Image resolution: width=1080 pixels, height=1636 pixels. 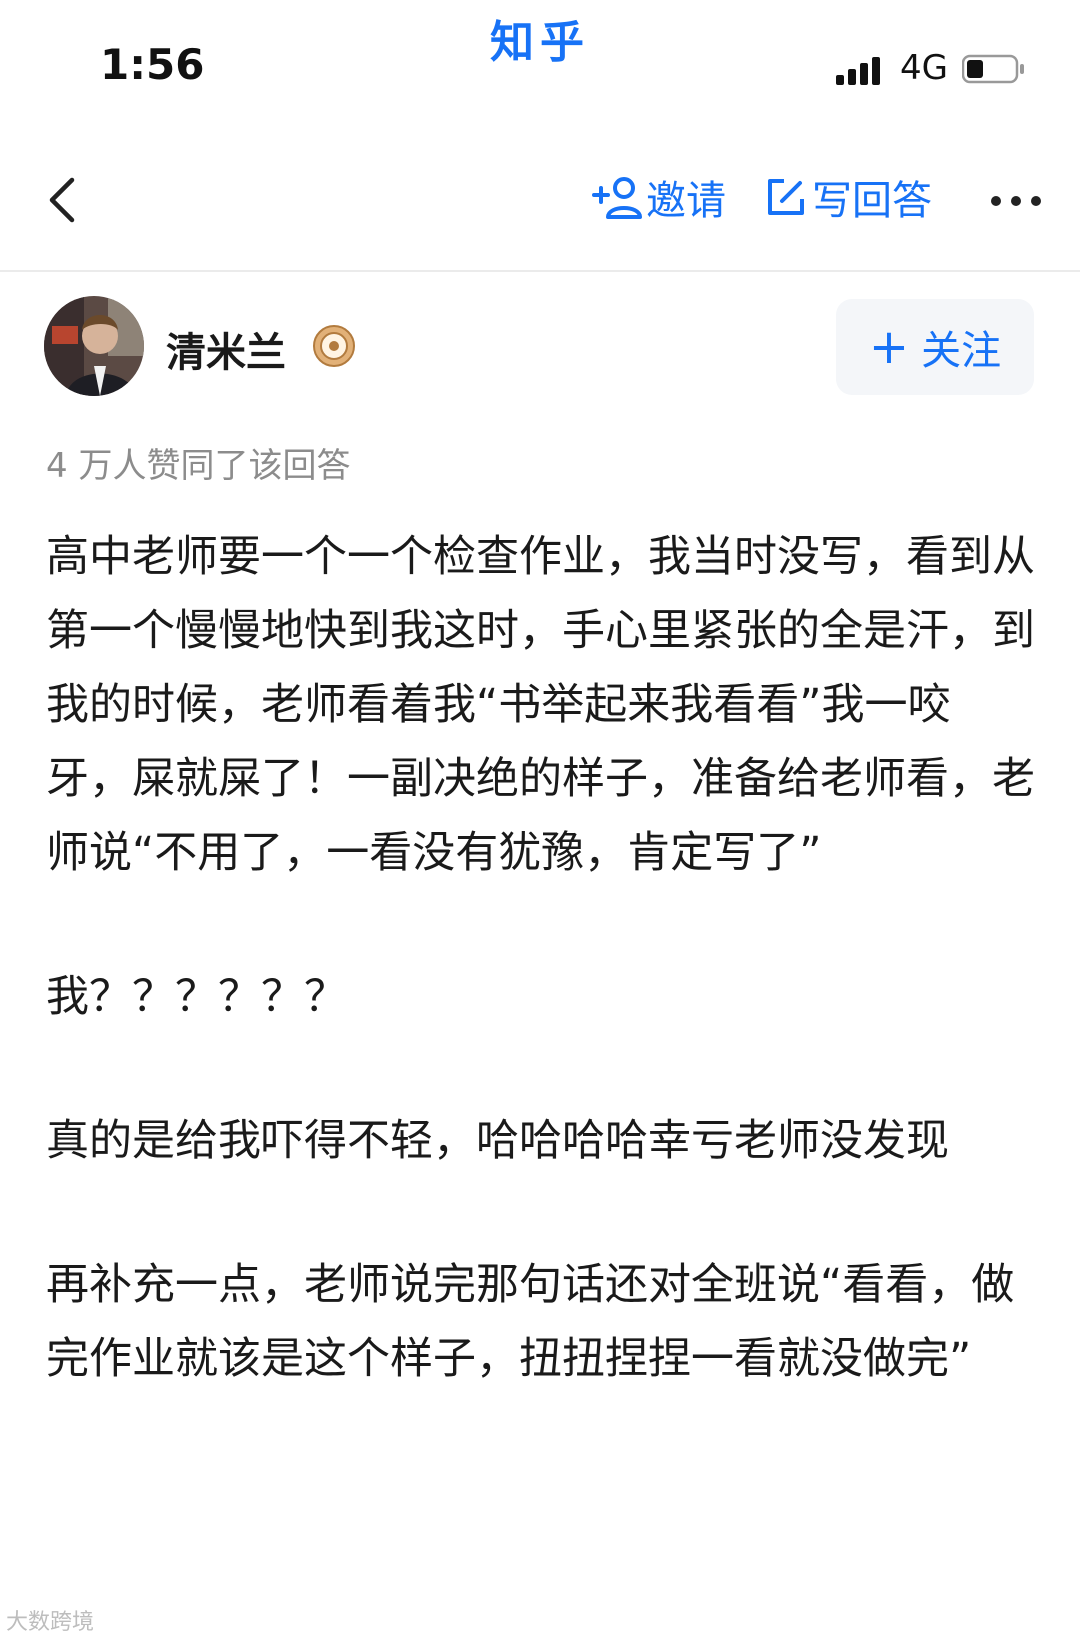 What do you see at coordinates (617, 198) in the screenshot?
I see `add-user-icon` at bounding box center [617, 198].